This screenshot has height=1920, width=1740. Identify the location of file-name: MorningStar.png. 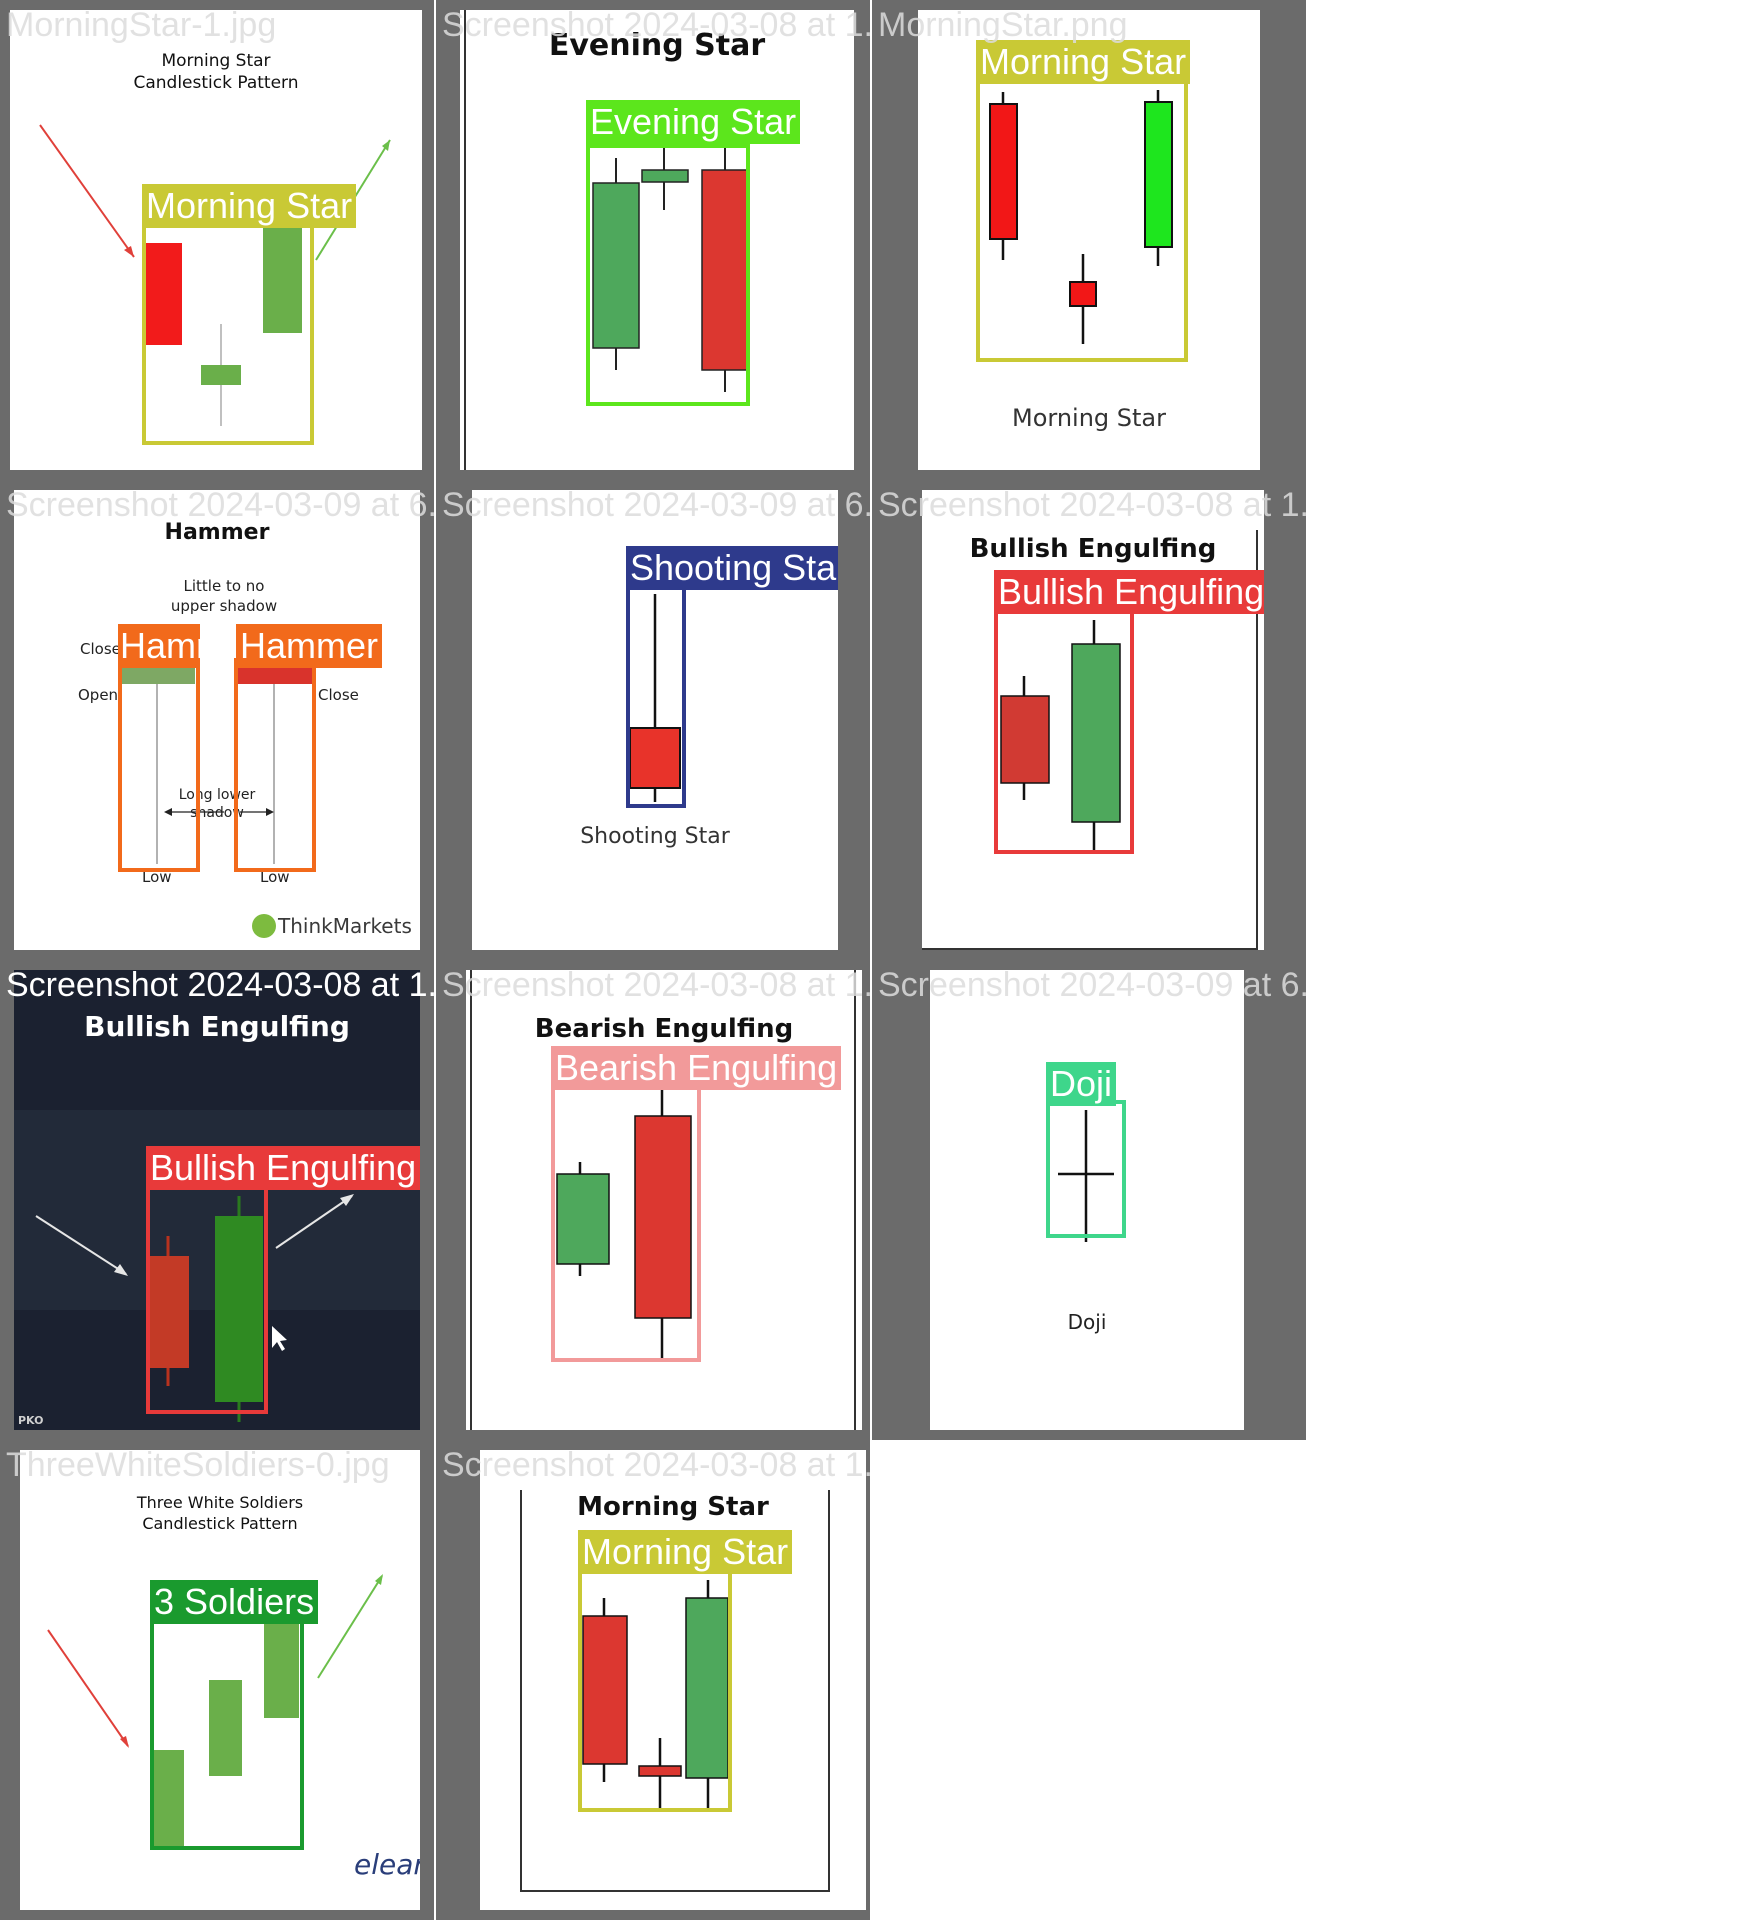
(1003, 25).